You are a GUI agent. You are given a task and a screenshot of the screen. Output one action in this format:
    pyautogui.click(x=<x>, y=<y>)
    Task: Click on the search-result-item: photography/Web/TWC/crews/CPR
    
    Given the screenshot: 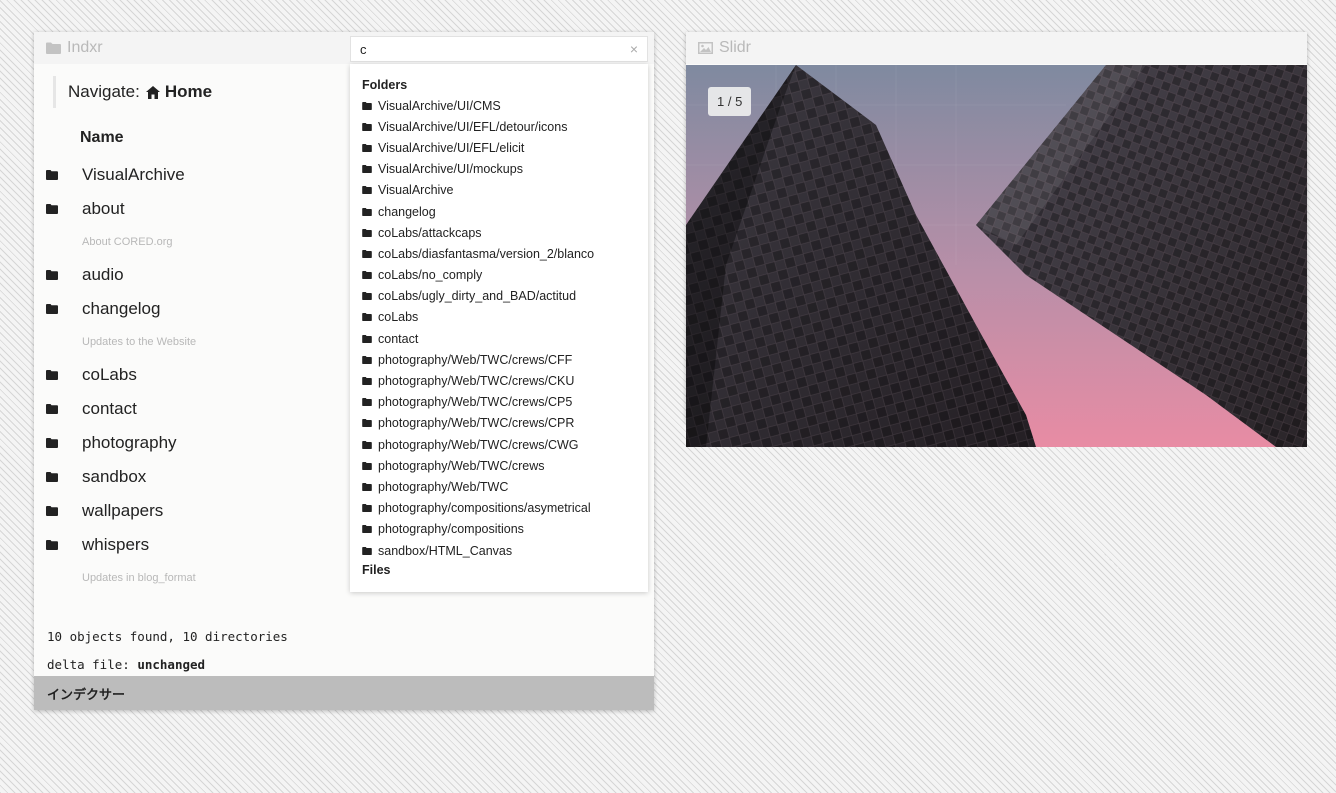 What is the action you would take?
    pyautogui.click(x=505, y=423)
    